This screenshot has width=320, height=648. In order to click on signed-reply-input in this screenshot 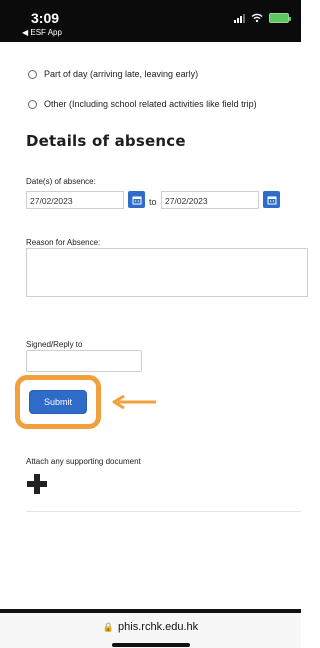, I will do `click(84, 361)`.